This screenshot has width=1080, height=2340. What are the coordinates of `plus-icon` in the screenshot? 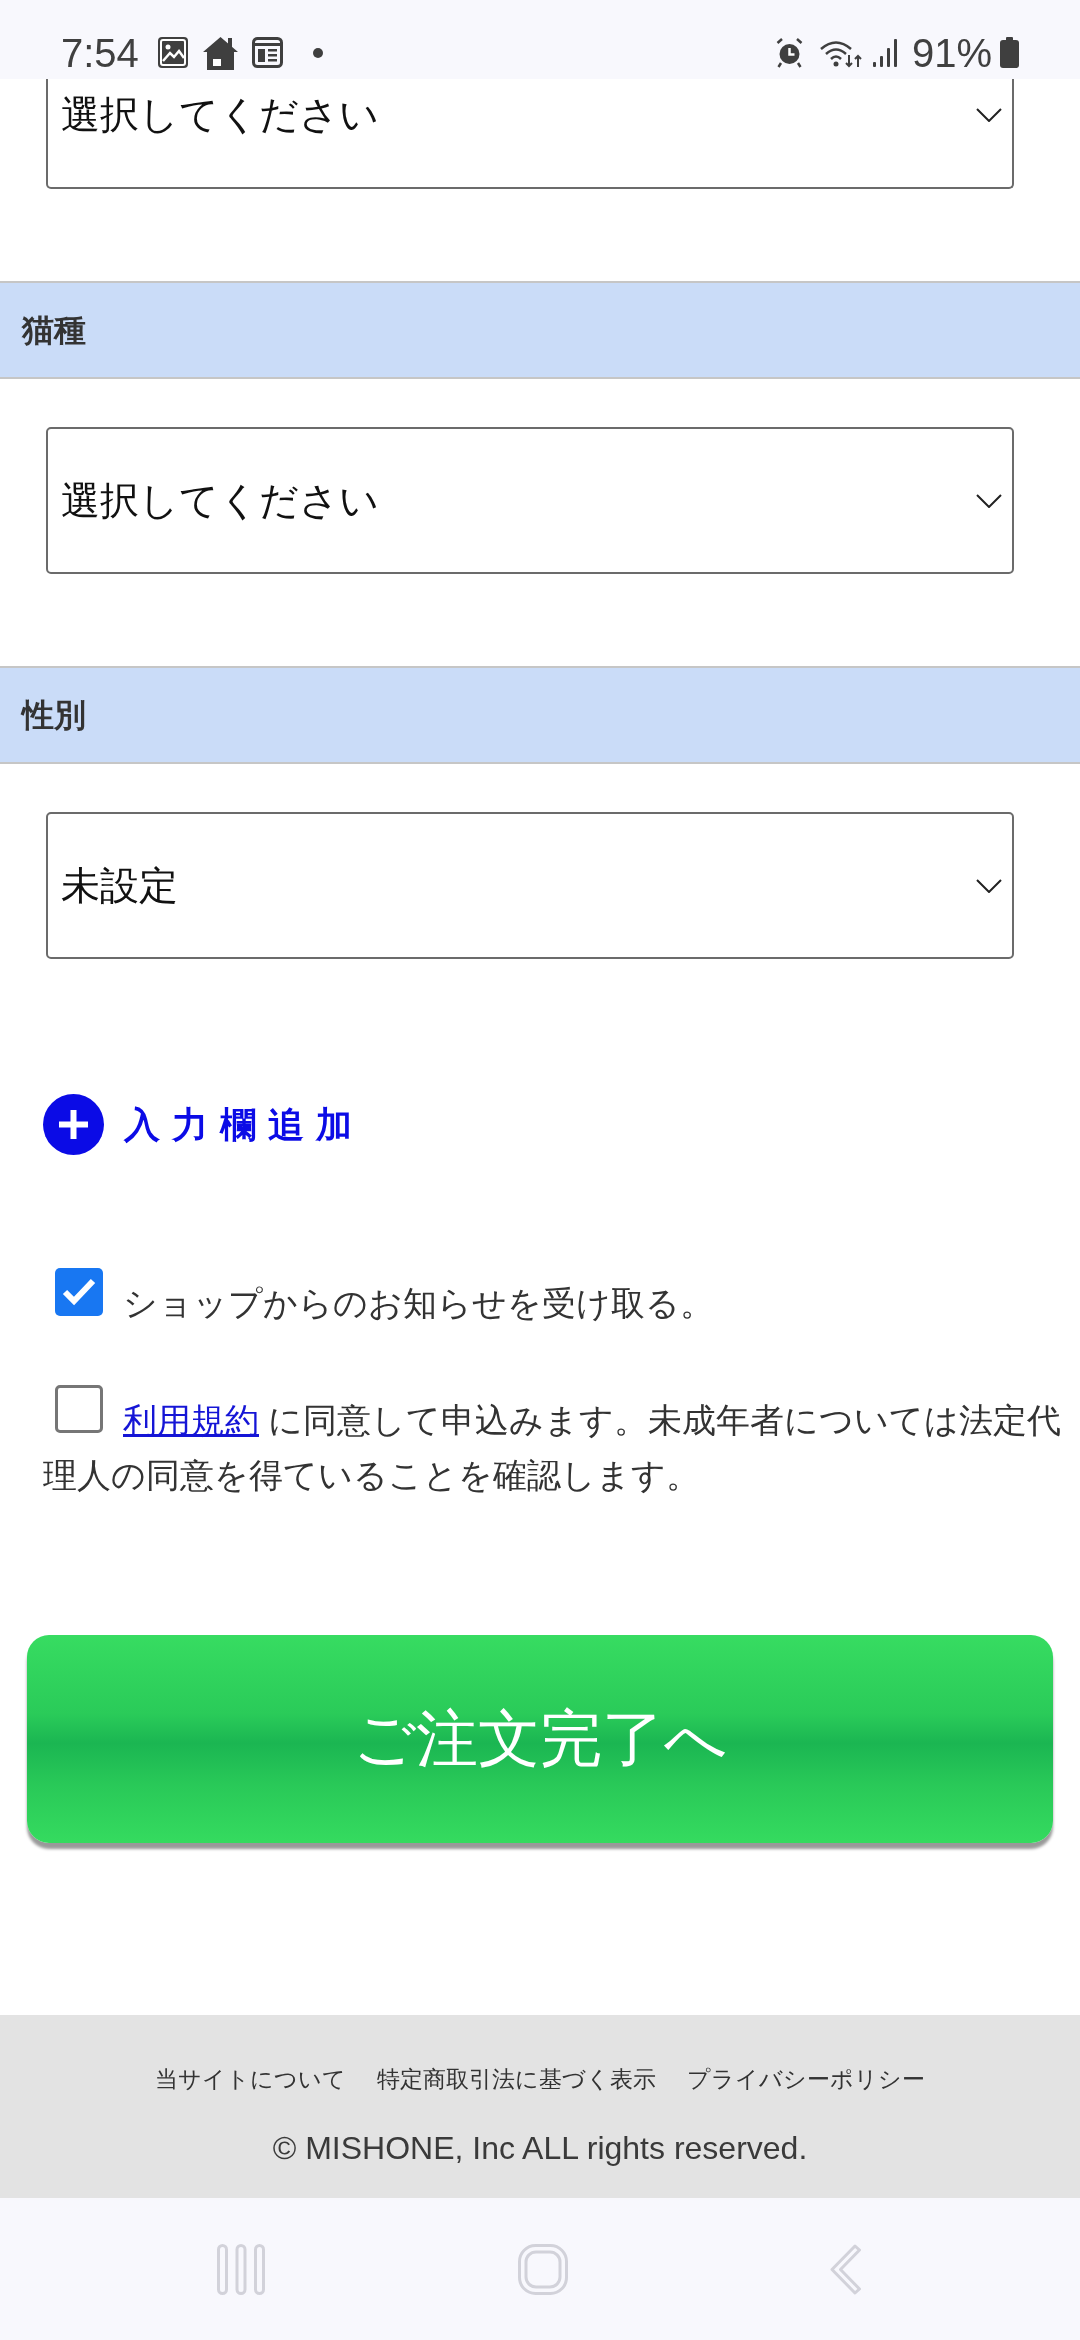 It's located at (73, 1124).